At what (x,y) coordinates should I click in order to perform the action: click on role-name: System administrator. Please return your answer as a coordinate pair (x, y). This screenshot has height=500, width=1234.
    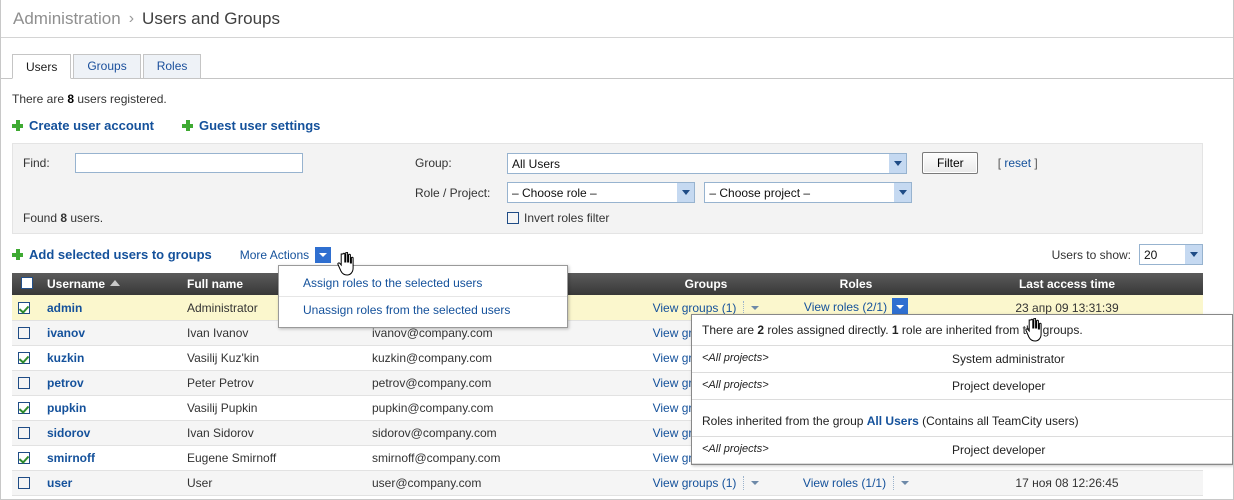
    Looking at the image, I should click on (1008, 359).